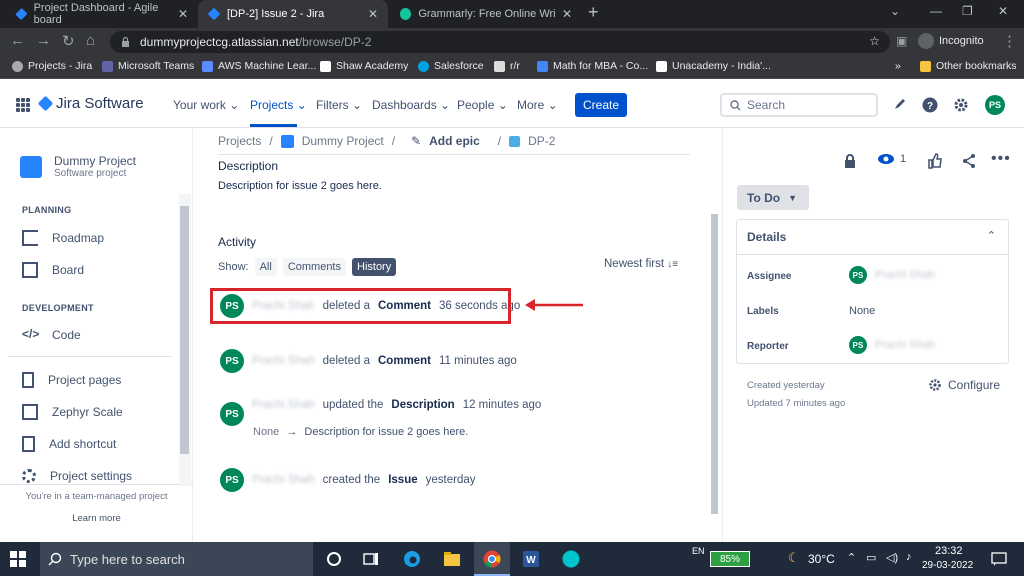 This screenshot has height=576, width=1024. I want to click on sidebar-item-zephyr: Zephyr Scale, so click(72, 412).